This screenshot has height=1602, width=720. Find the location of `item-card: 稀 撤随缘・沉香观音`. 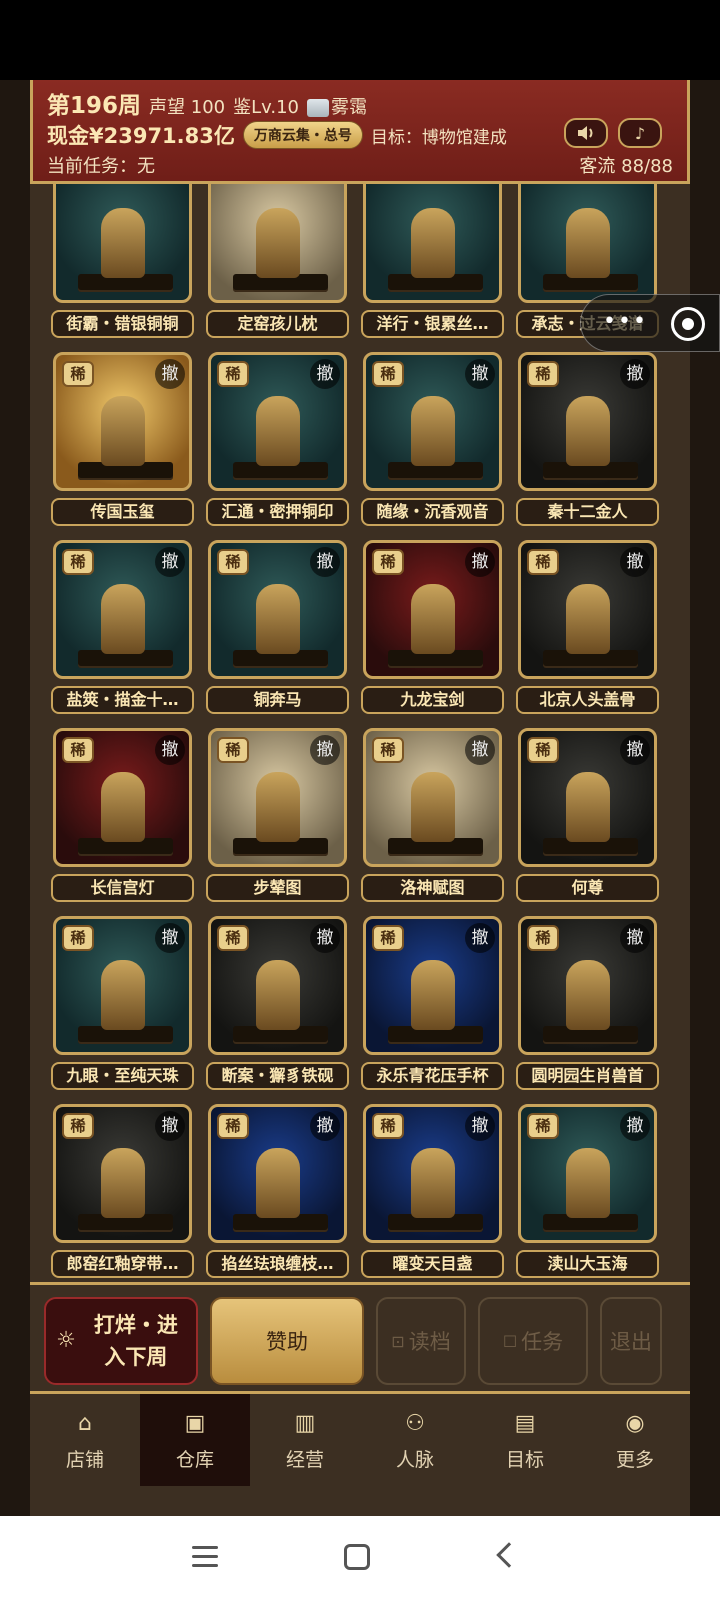

item-card: 稀 撤随缘・沉香观音 is located at coordinates (432, 439).